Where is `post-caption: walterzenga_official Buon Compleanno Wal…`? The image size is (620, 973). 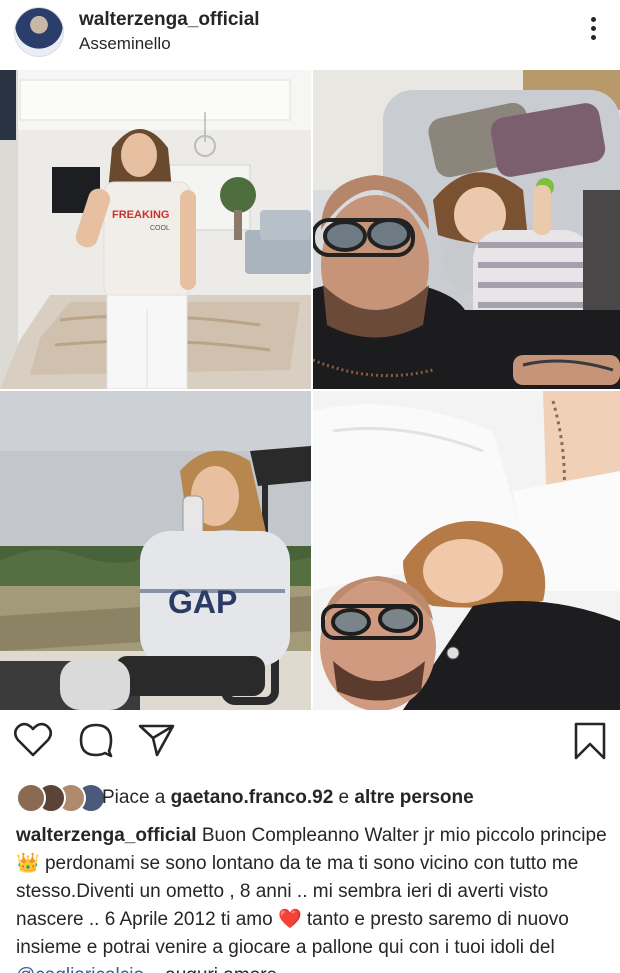 post-caption: walterzenga_official Buon Compleanno Wal… is located at coordinates (314, 897).